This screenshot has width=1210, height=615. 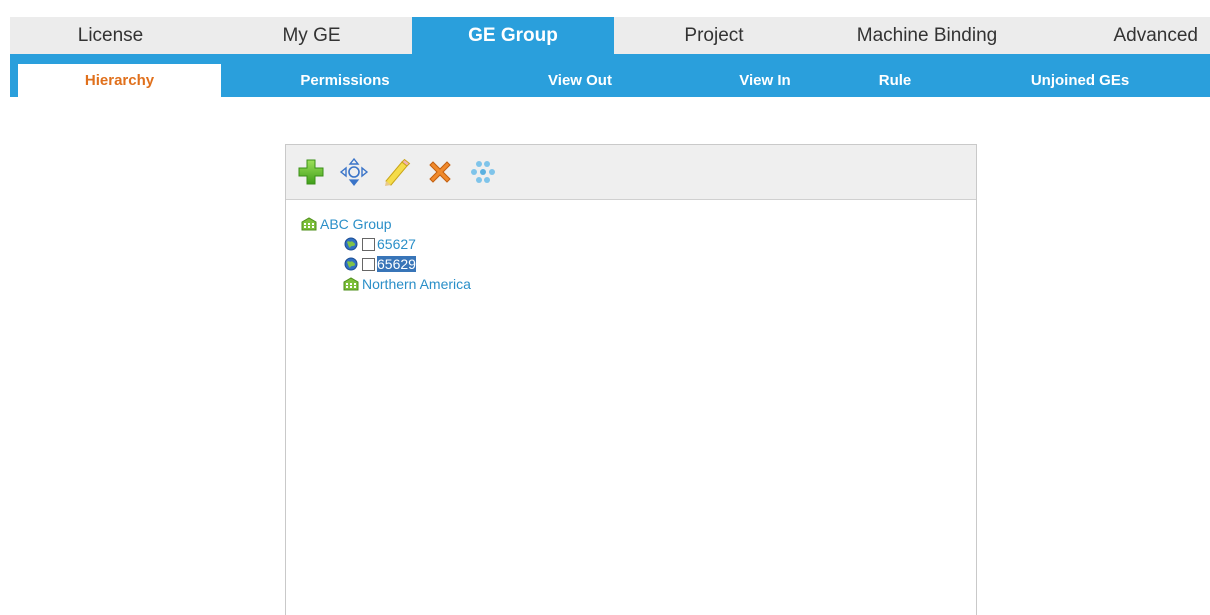 What do you see at coordinates (638, 284) in the screenshot?
I see `tree-node-group: Northern America` at bounding box center [638, 284].